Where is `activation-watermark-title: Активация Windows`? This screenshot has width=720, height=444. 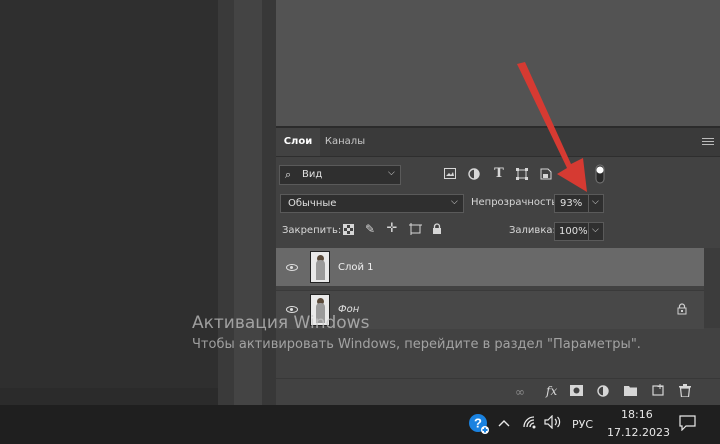 activation-watermark-title: Активация Windows is located at coordinates (281, 323).